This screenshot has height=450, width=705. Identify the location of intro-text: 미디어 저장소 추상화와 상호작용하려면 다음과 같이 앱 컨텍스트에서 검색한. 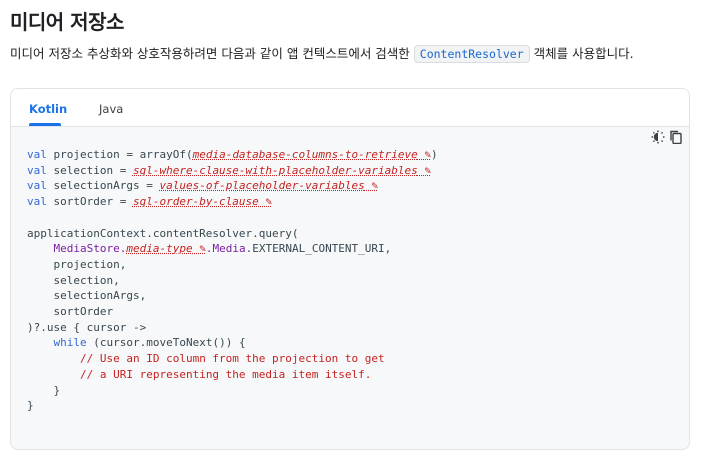
(210, 53).